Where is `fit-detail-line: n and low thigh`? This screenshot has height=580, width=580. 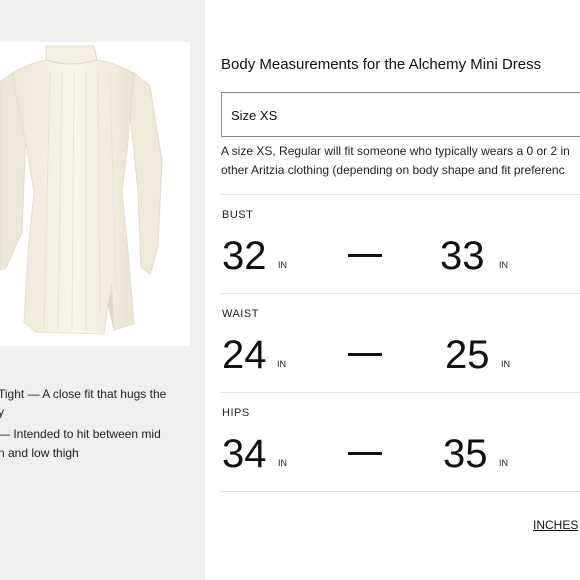
fit-detail-line: n and low thigh is located at coordinates (39, 453).